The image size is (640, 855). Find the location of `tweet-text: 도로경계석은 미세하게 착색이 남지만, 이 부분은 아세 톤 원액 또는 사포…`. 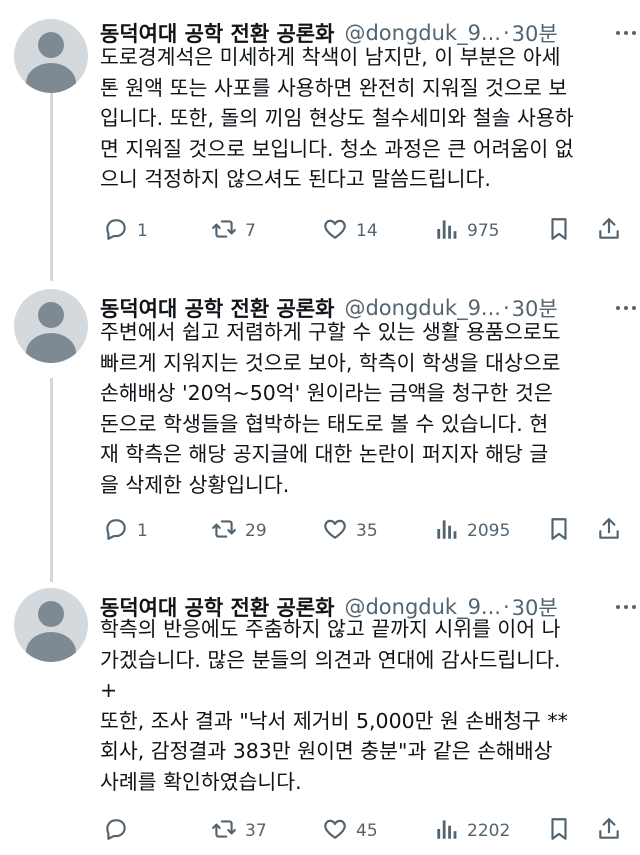

tweet-text: 도로경계석은 미세하게 착색이 남지만, 이 부분은 아세 톤 원액 또는 사포… is located at coordinates (365, 118).